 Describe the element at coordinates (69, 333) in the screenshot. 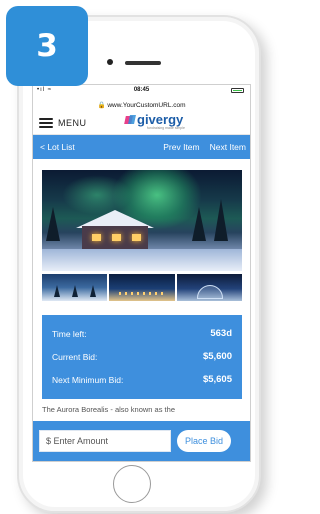

I see `time-left-label: Time left:` at that location.